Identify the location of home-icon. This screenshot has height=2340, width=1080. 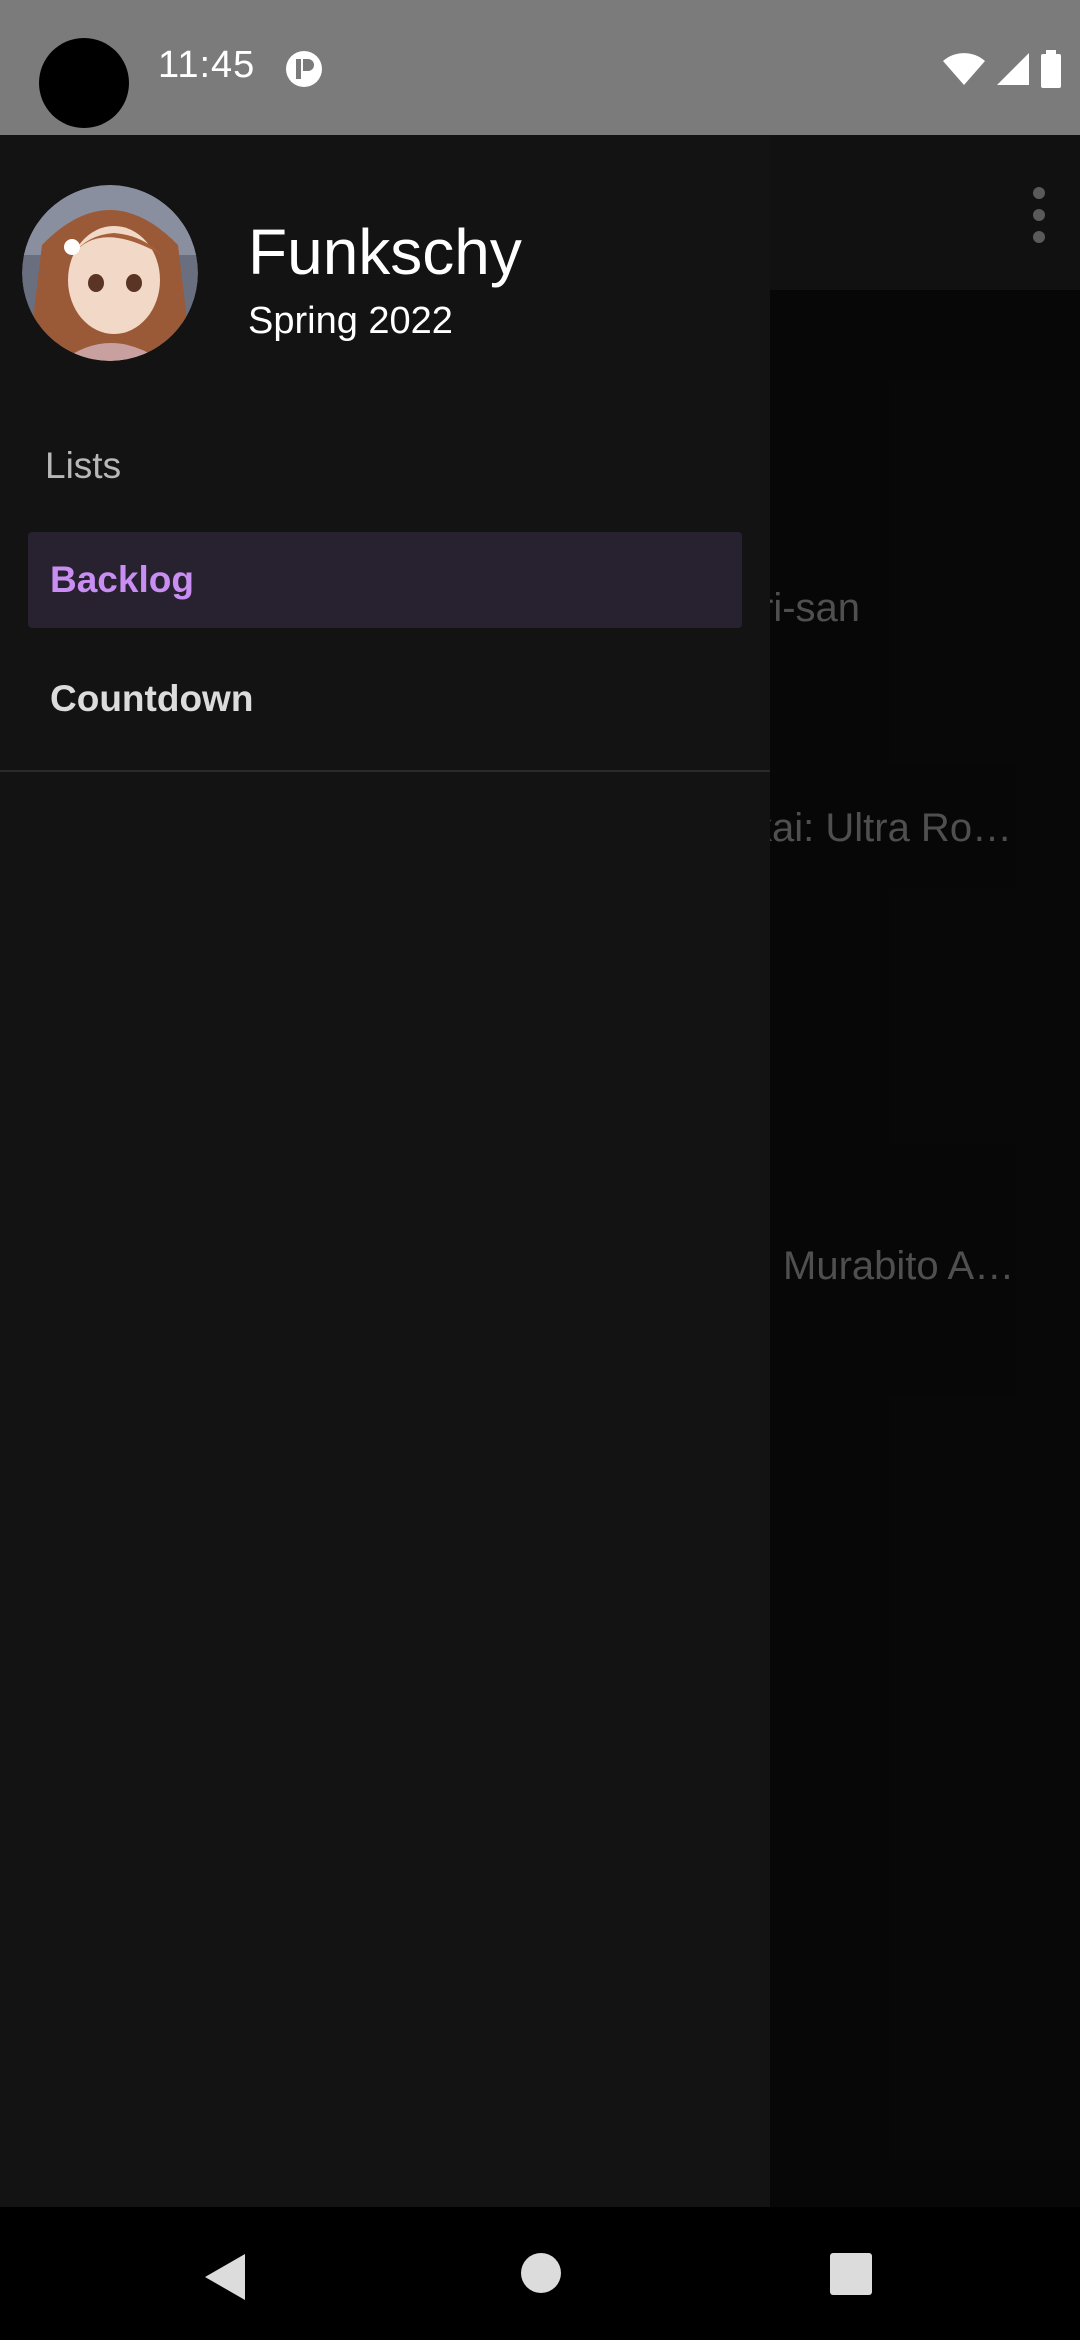
(541, 2273).